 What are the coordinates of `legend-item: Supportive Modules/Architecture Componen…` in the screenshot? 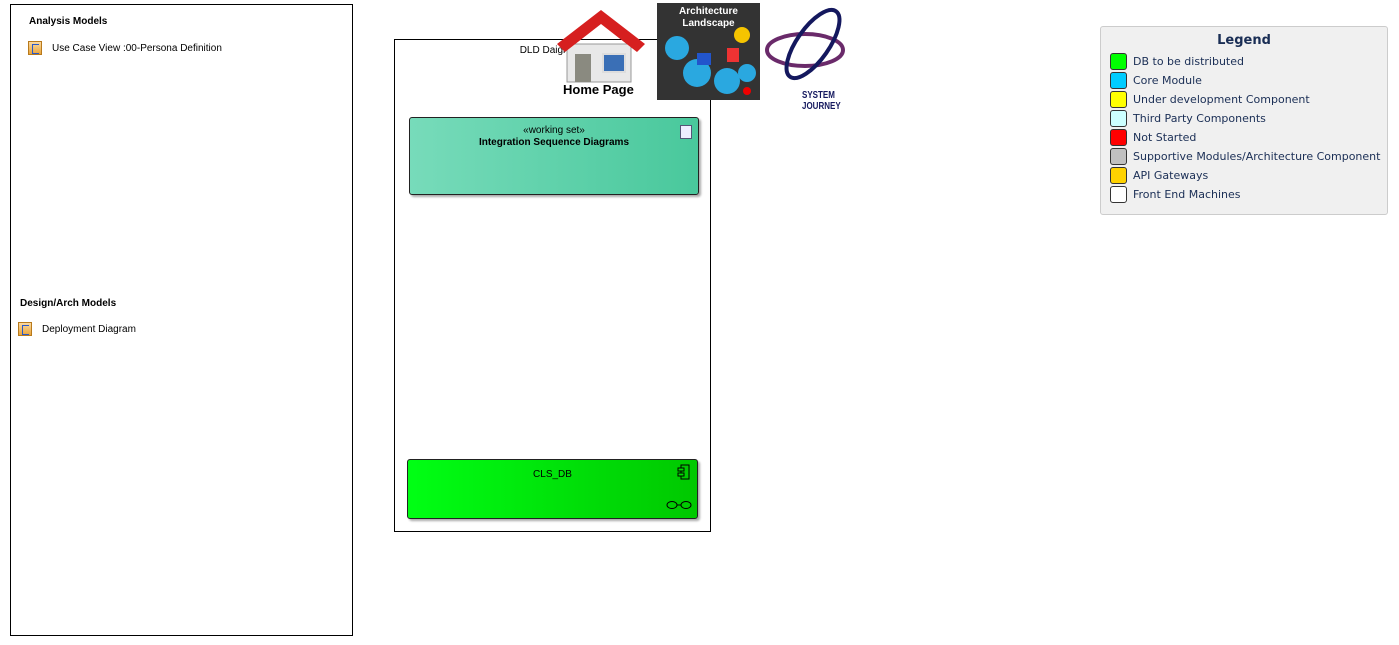 It's located at (1244, 156).